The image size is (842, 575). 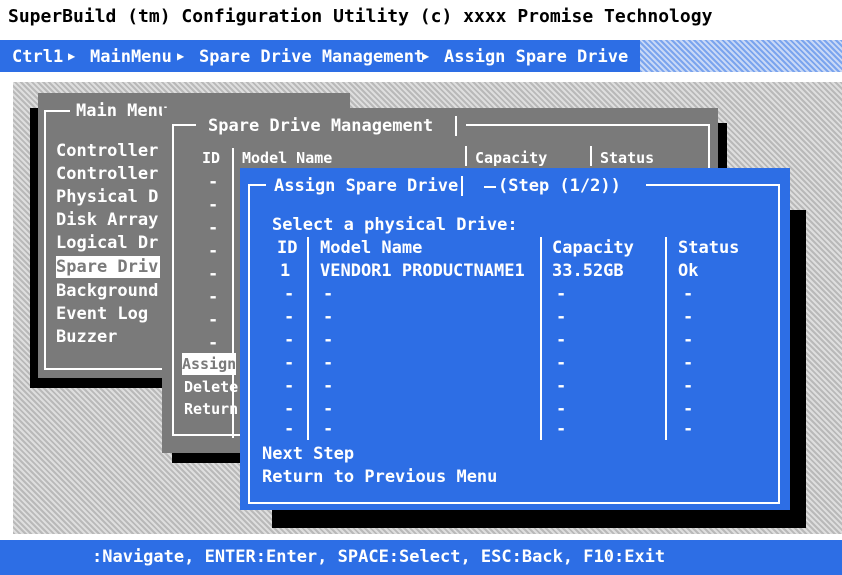 What do you see at coordinates (107, 220) in the screenshot?
I see `main-menu-item: Disk Array` at bounding box center [107, 220].